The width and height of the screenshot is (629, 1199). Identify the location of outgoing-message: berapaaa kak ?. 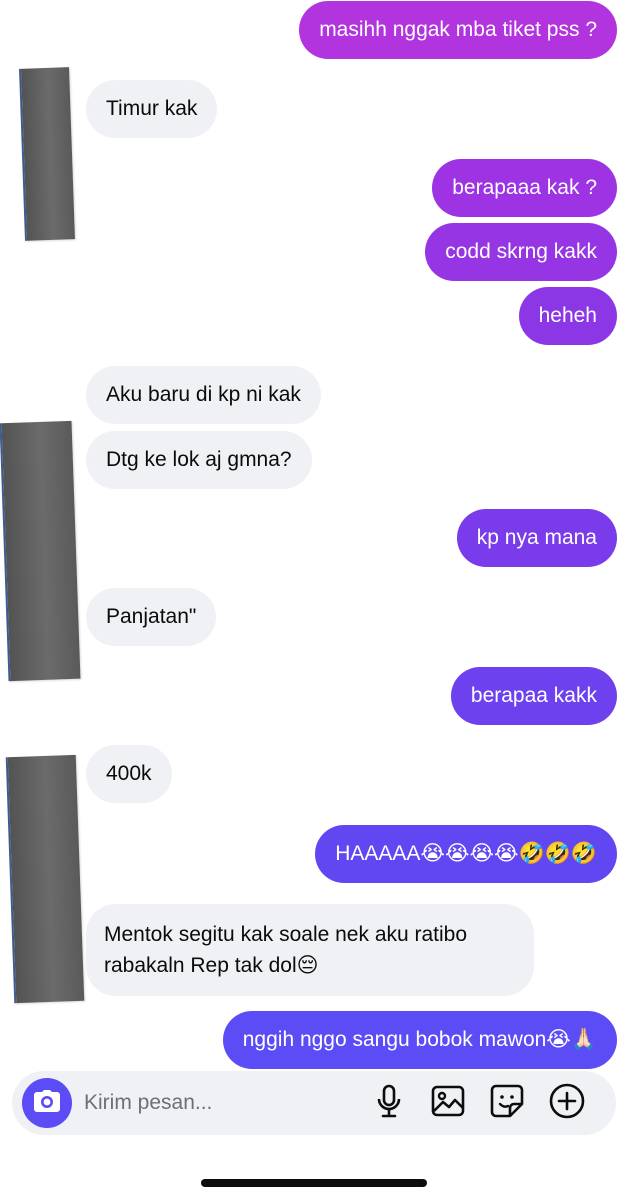
(524, 188).